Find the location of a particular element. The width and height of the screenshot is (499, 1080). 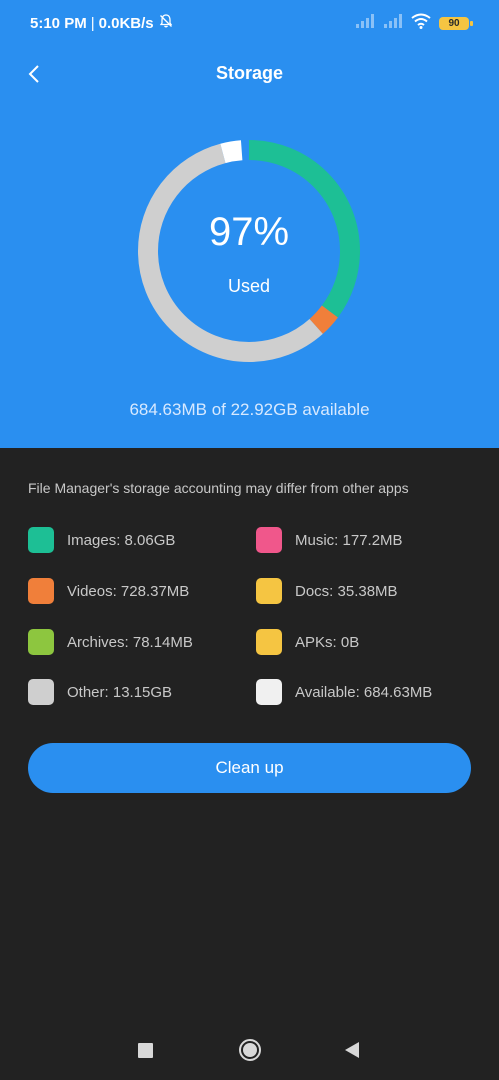

wifi-icon is located at coordinates (421, 23).